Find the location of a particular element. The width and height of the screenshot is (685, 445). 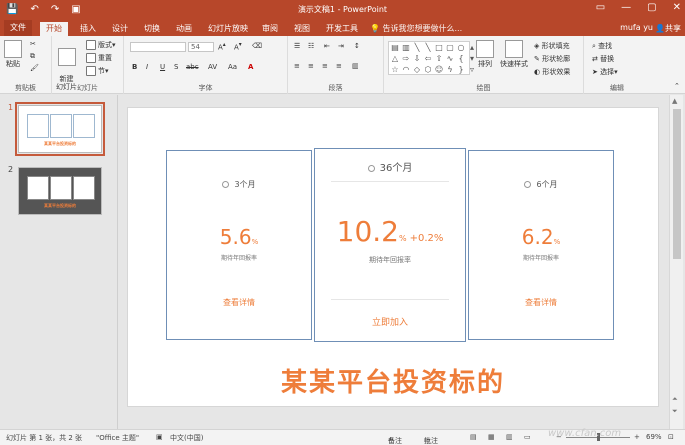

shape-outline-button: ✎ 形状轮廓 is located at coordinates (552, 59).